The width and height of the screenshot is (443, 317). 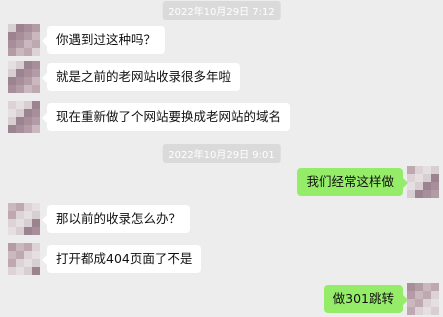 What do you see at coordinates (366, 299) in the screenshot?
I see `message-bubble: 做301跳转` at bounding box center [366, 299].